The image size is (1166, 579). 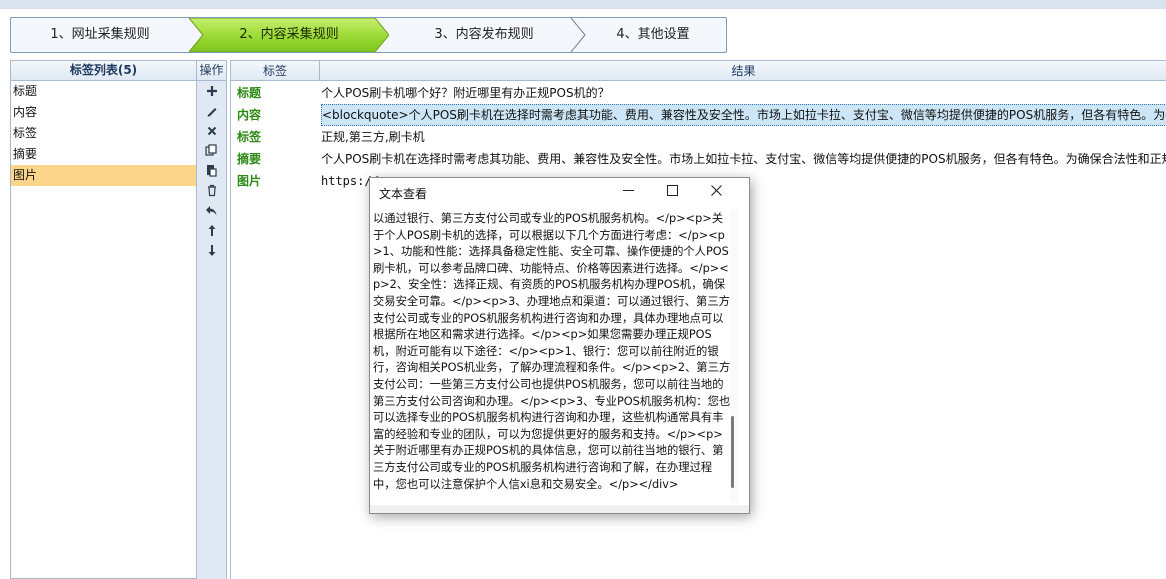 What do you see at coordinates (103, 319) in the screenshot?
I see `tag-list-panel: 标签列表(5) 标题 内容 标签 摘要 图片` at bounding box center [103, 319].